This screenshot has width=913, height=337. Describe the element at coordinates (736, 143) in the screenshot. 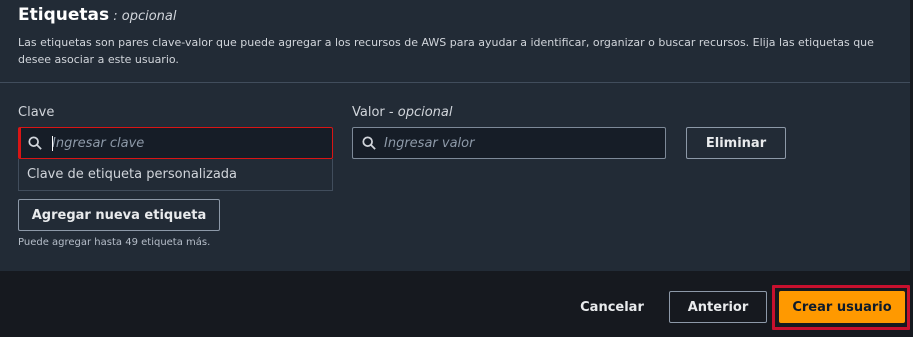

I see `remove-tag-button: Eliminar` at that location.